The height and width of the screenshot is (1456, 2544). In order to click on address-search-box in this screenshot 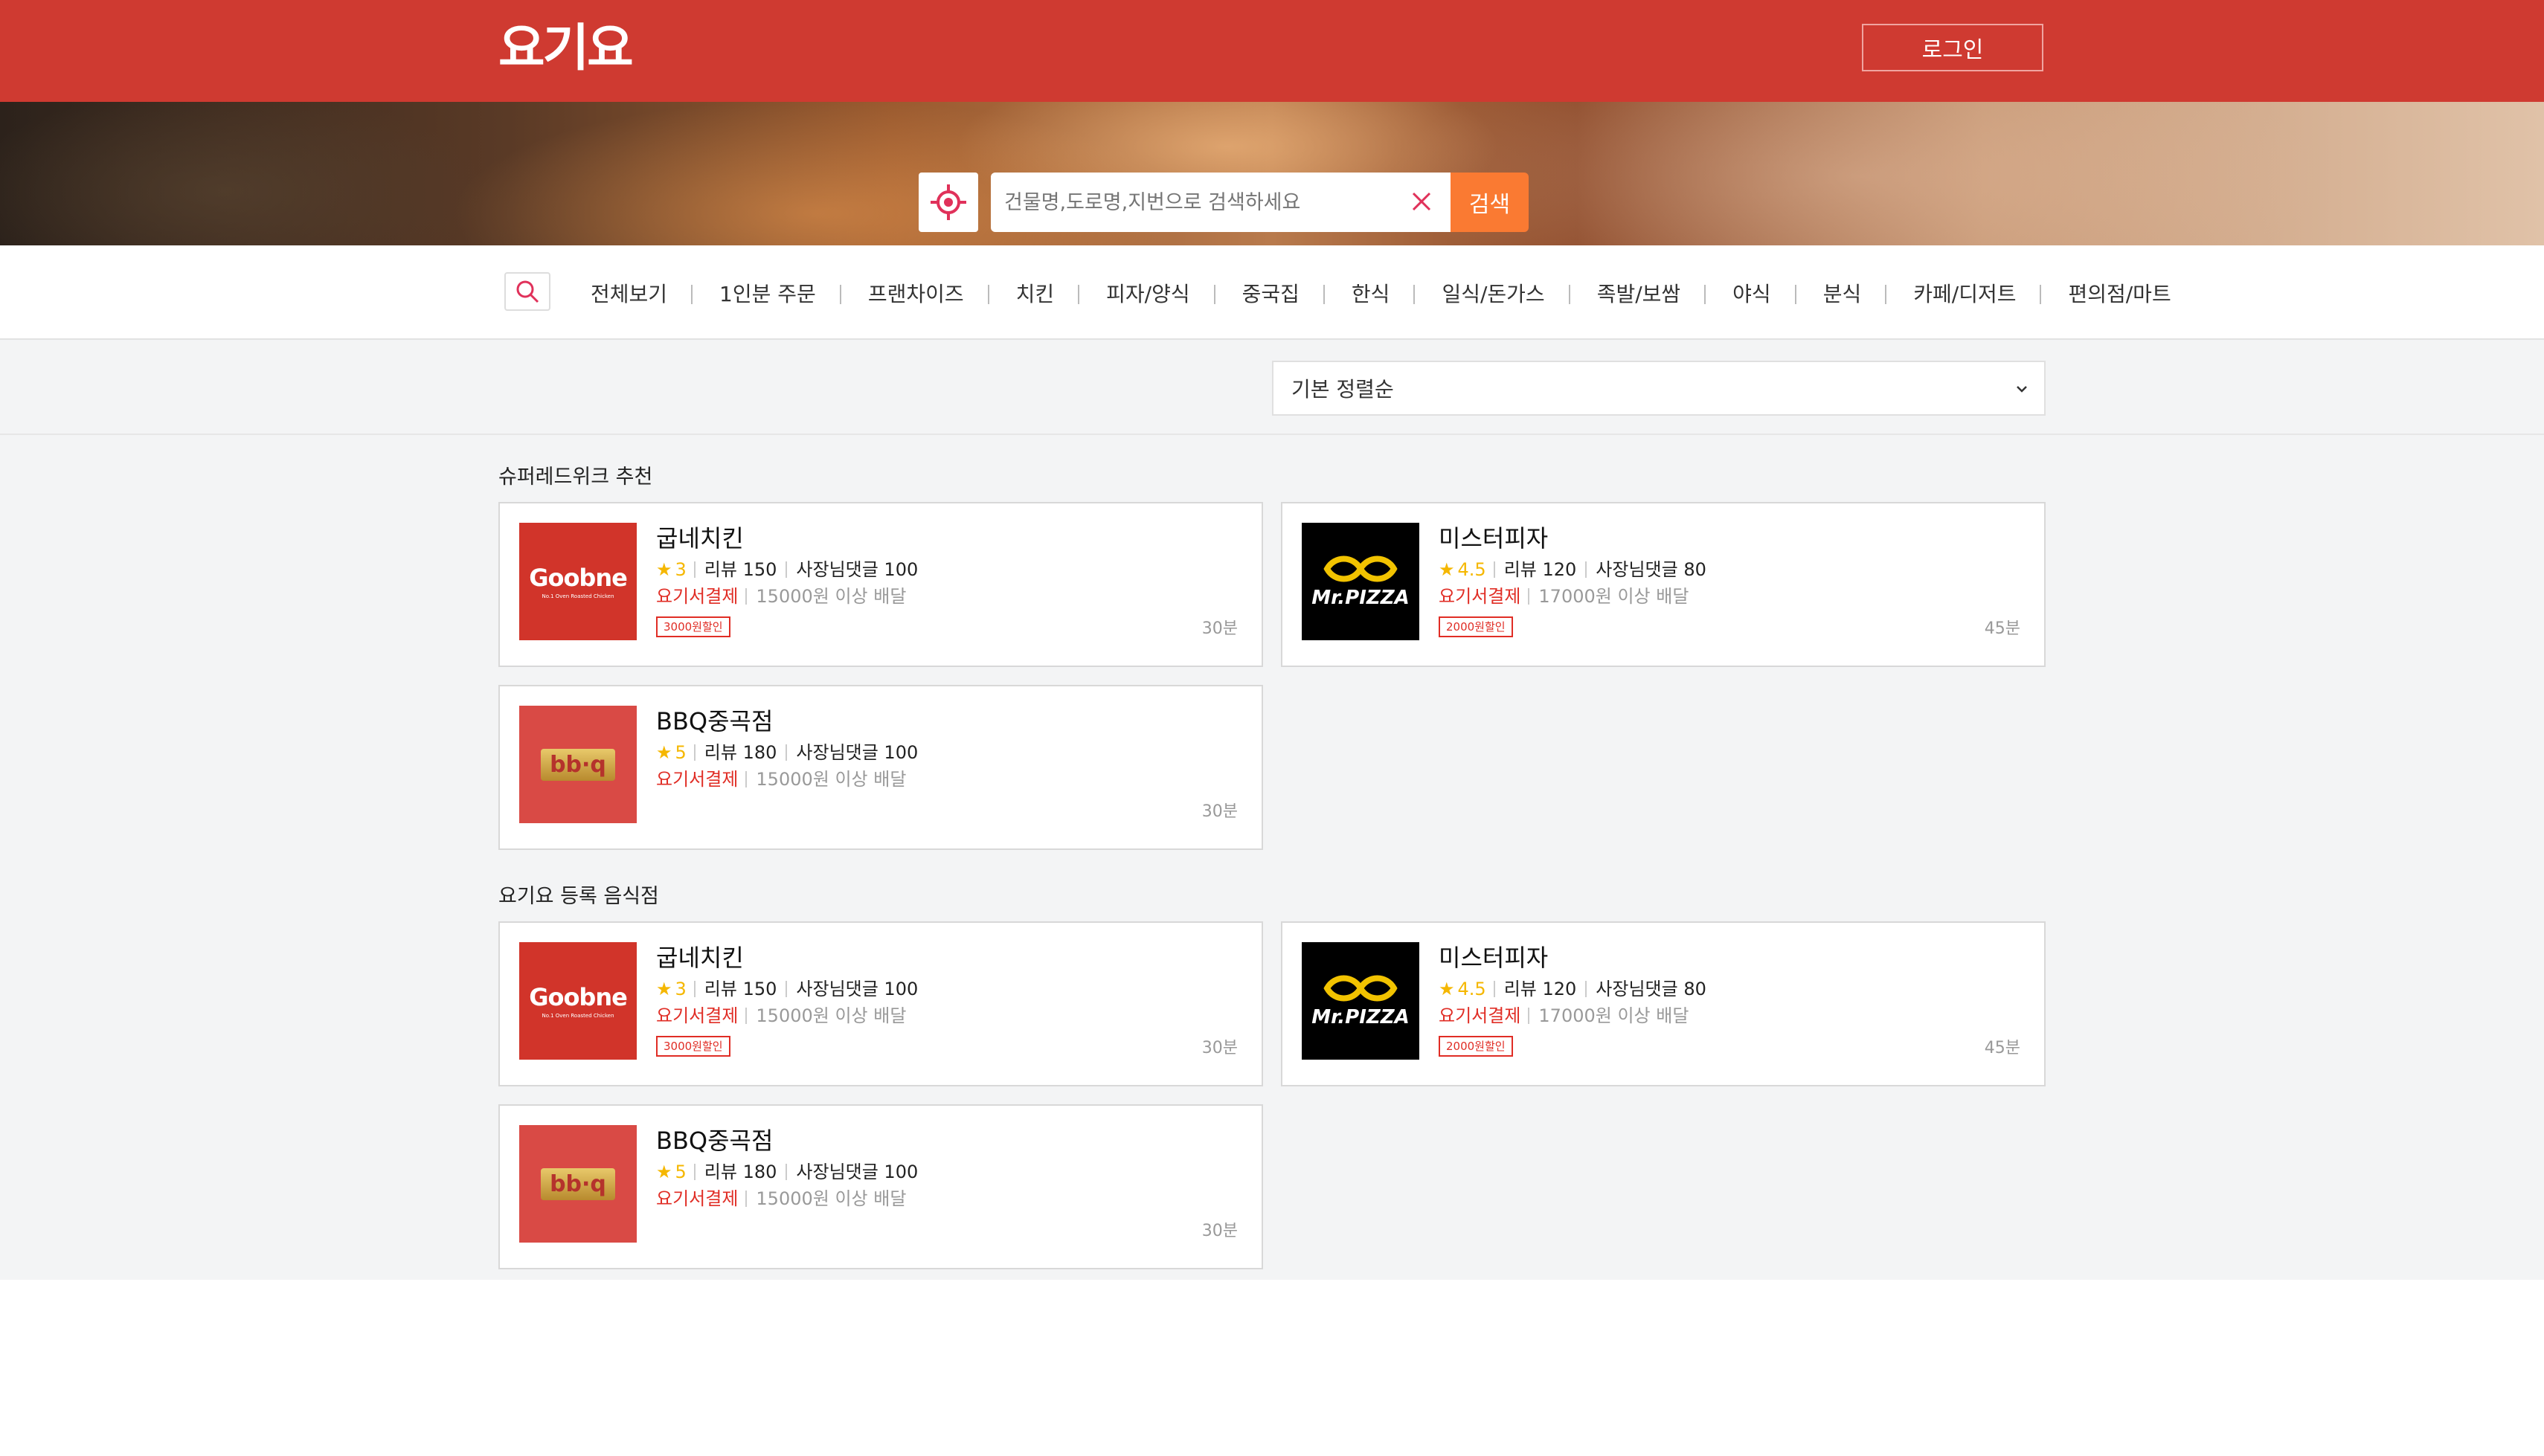, I will do `click(1221, 203)`.